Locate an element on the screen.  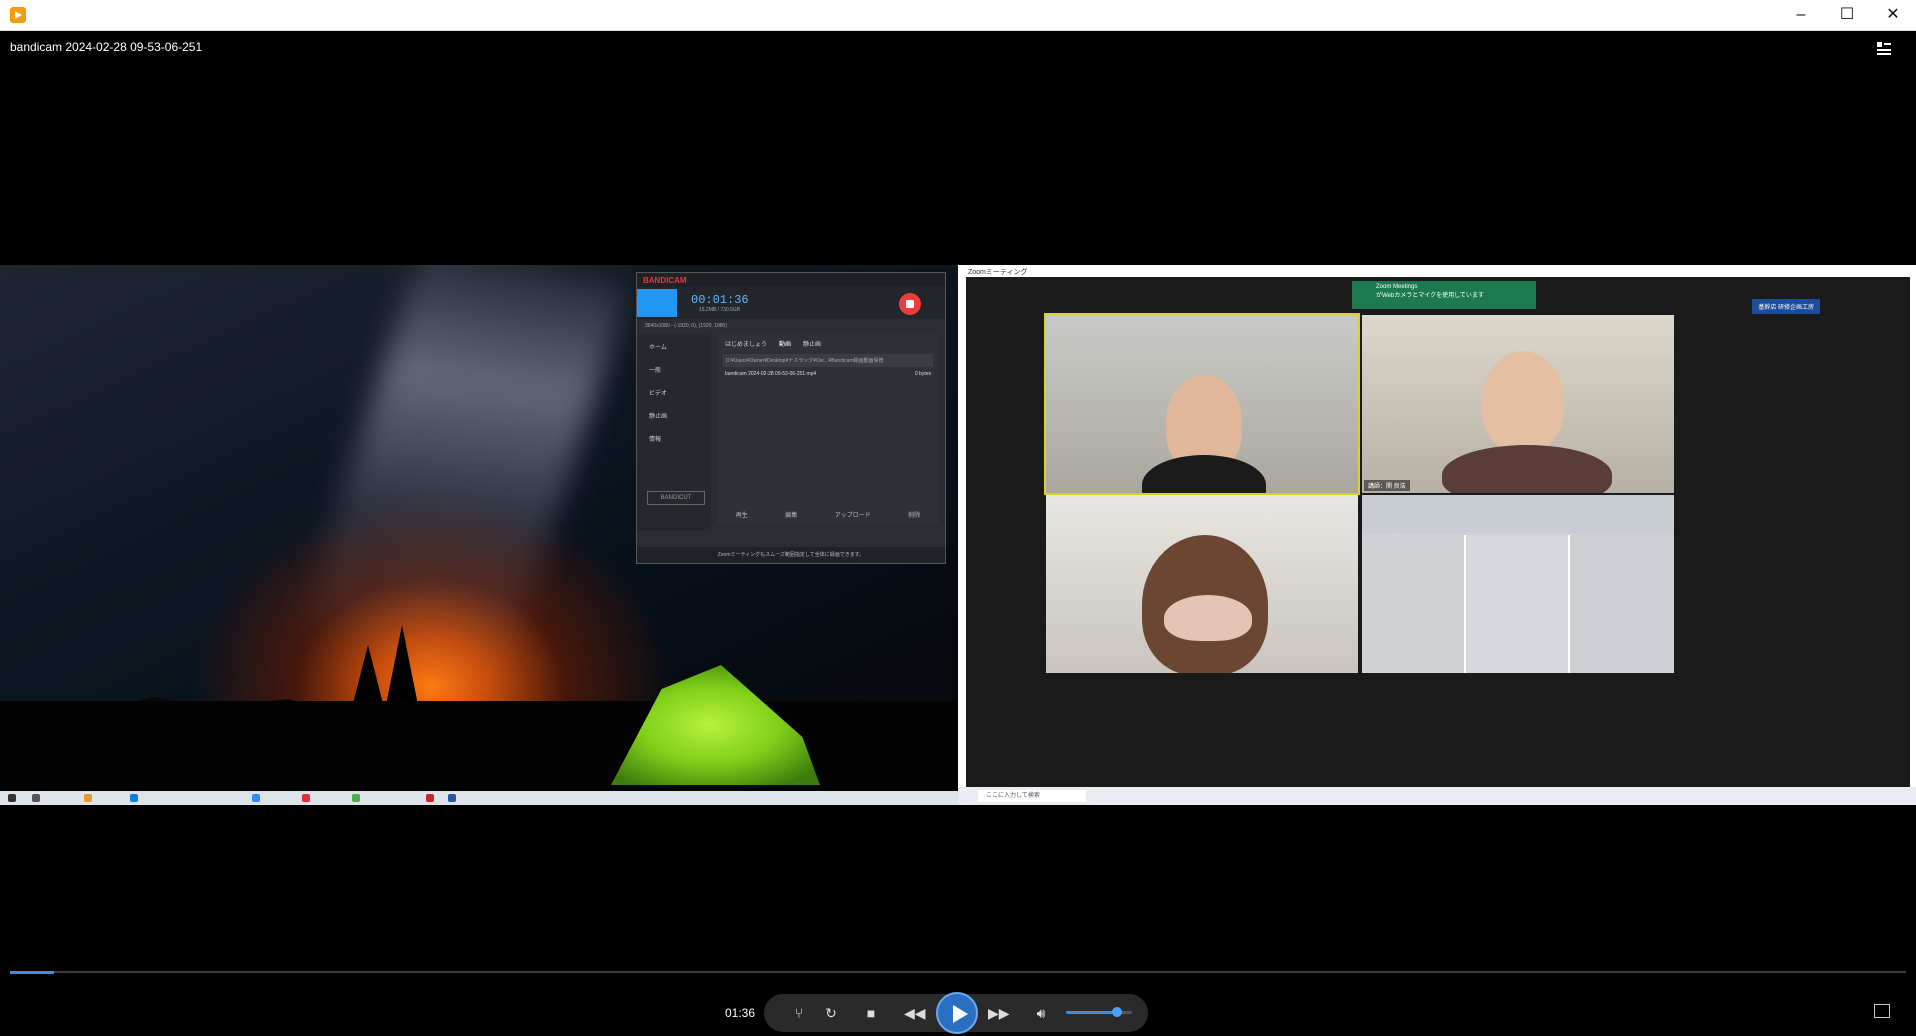
file-name: bandicam 2024-02-28 09-53-06-251.mp4 is located at coordinates (771, 374).